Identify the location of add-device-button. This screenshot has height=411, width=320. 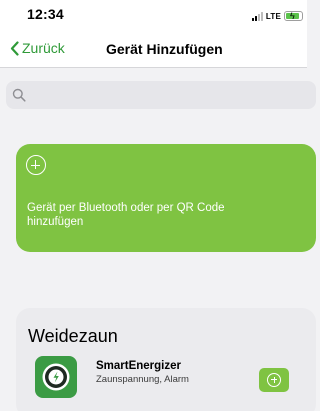
(274, 380).